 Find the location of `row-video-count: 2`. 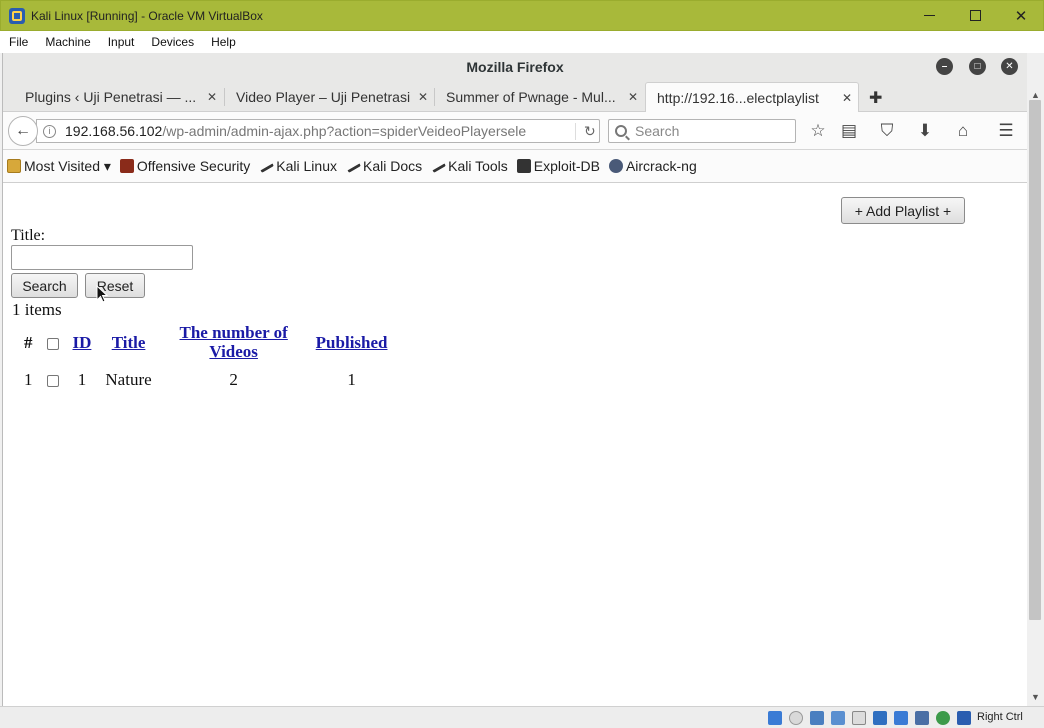

row-video-count: 2 is located at coordinates (233, 379).